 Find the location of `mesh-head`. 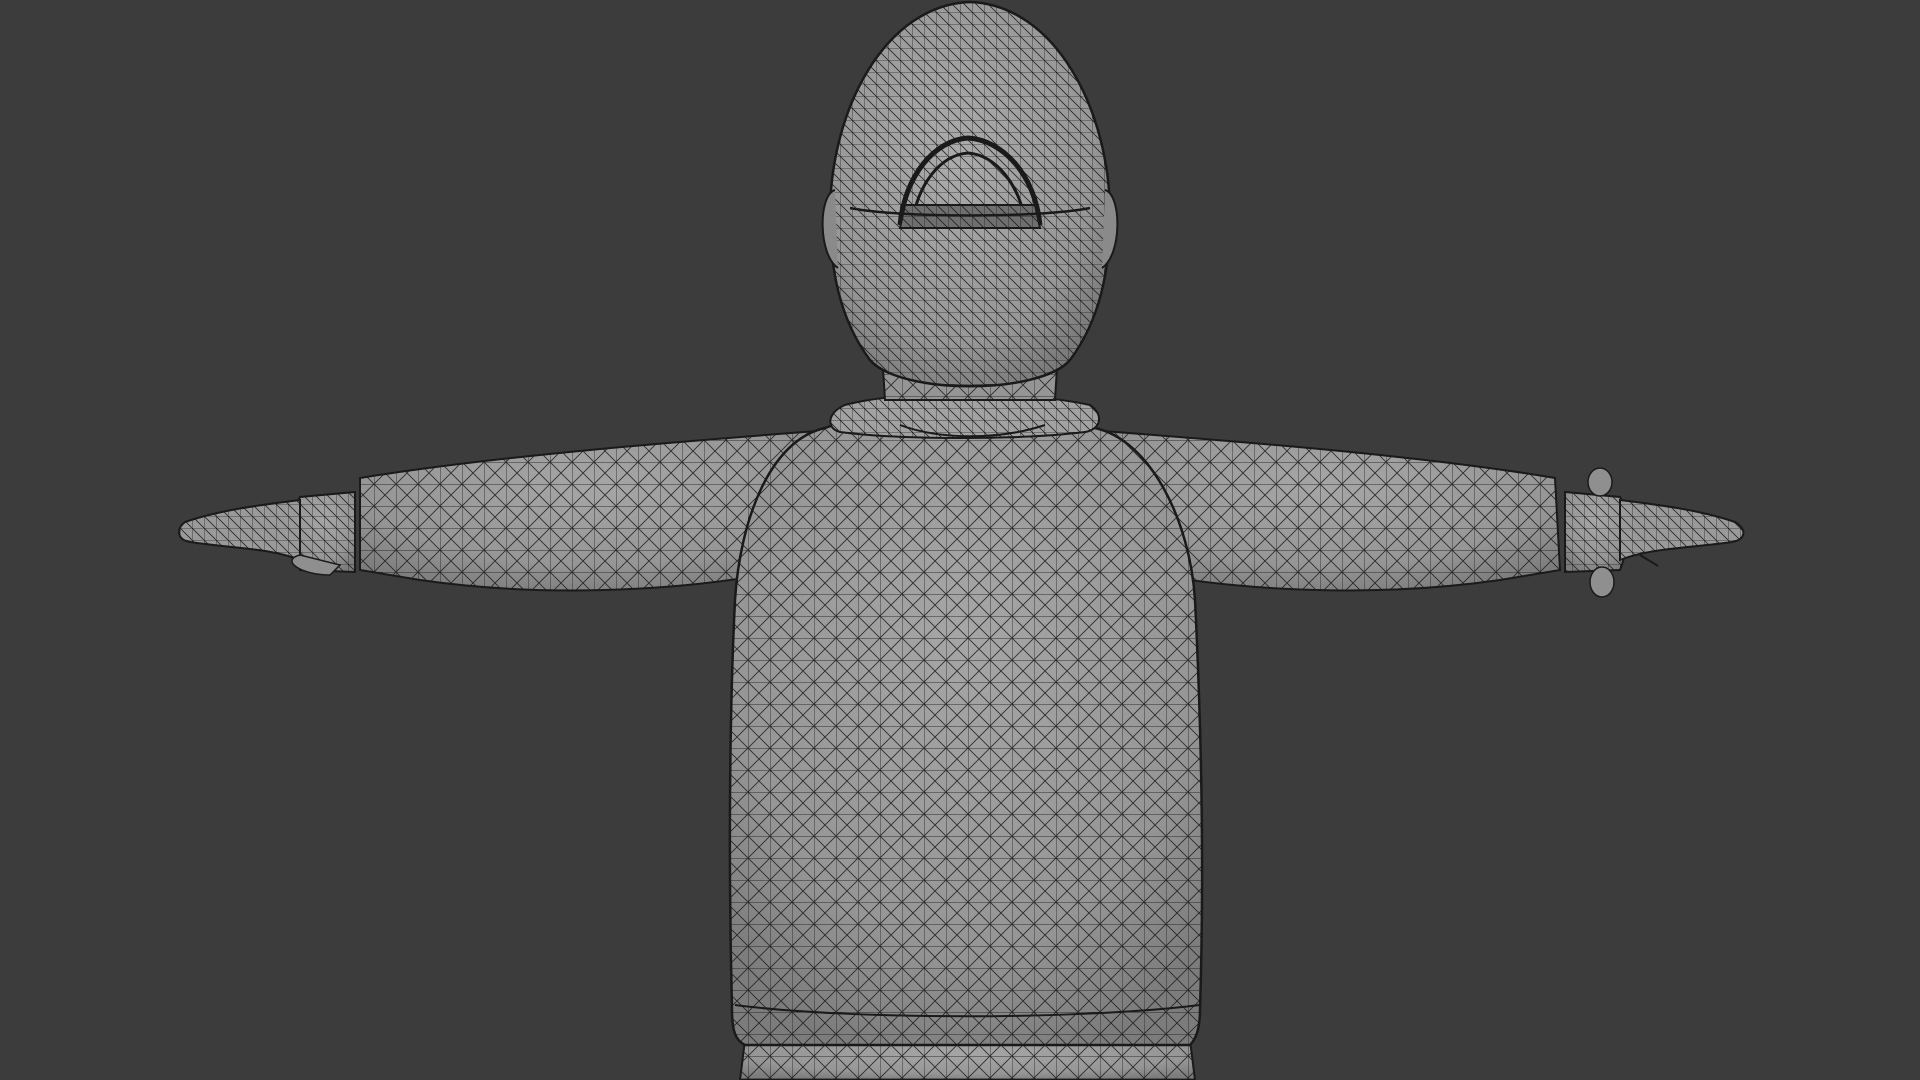

mesh-head is located at coordinates (970, 194).